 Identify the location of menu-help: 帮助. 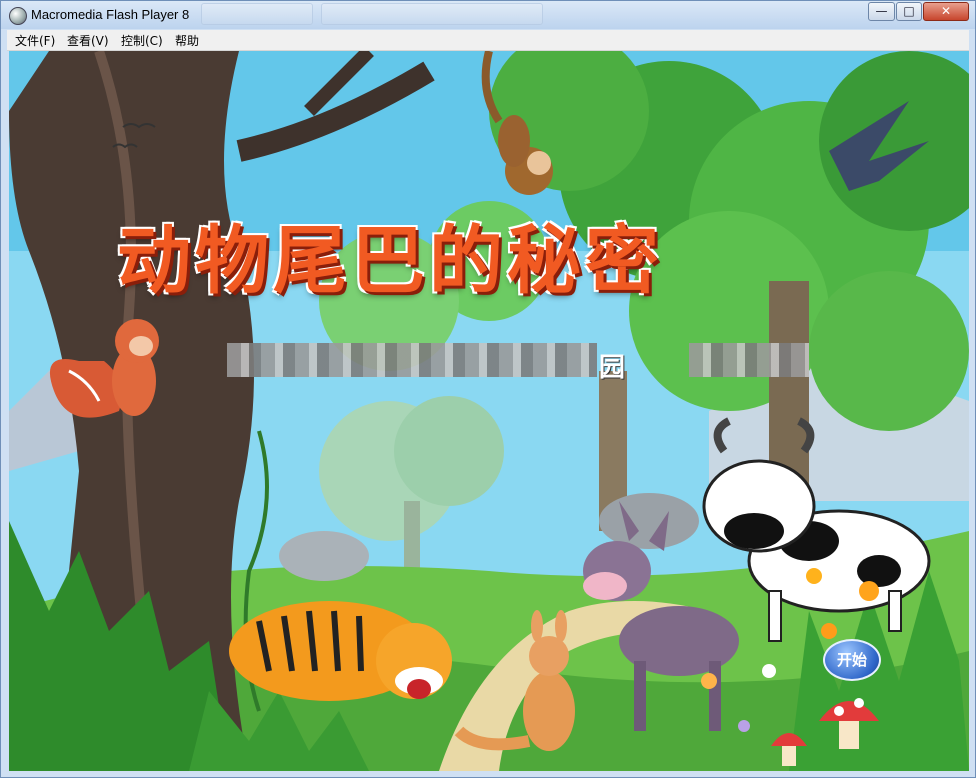
(187, 40).